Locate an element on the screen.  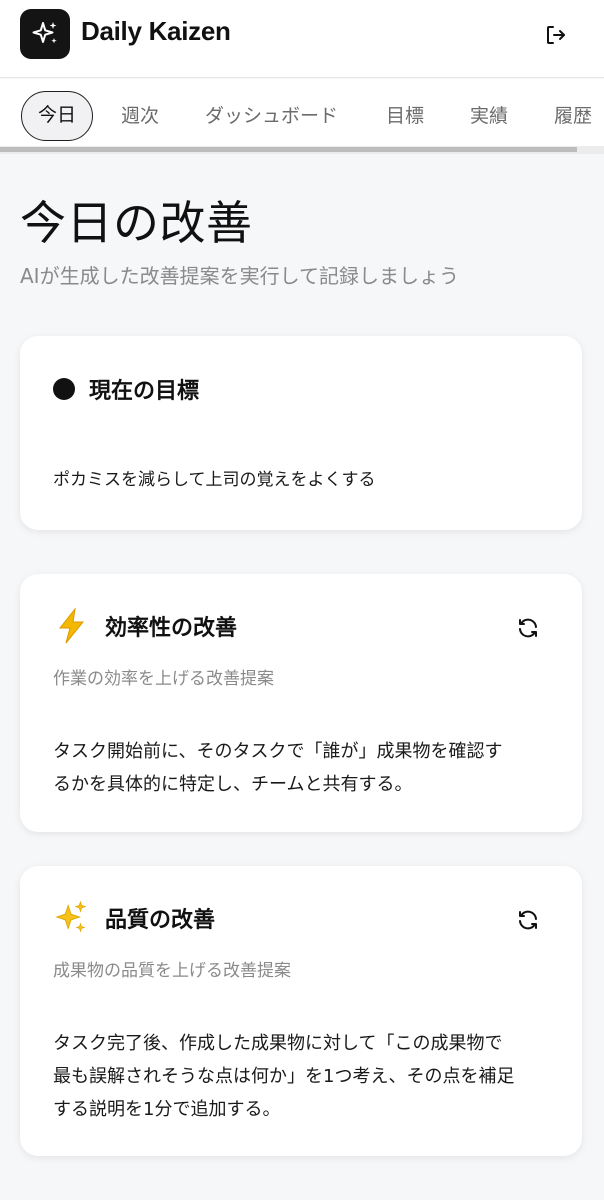
suggestion-line: タスク完了後、作成した成果物に対して「この成果物で is located at coordinates (278, 1043).